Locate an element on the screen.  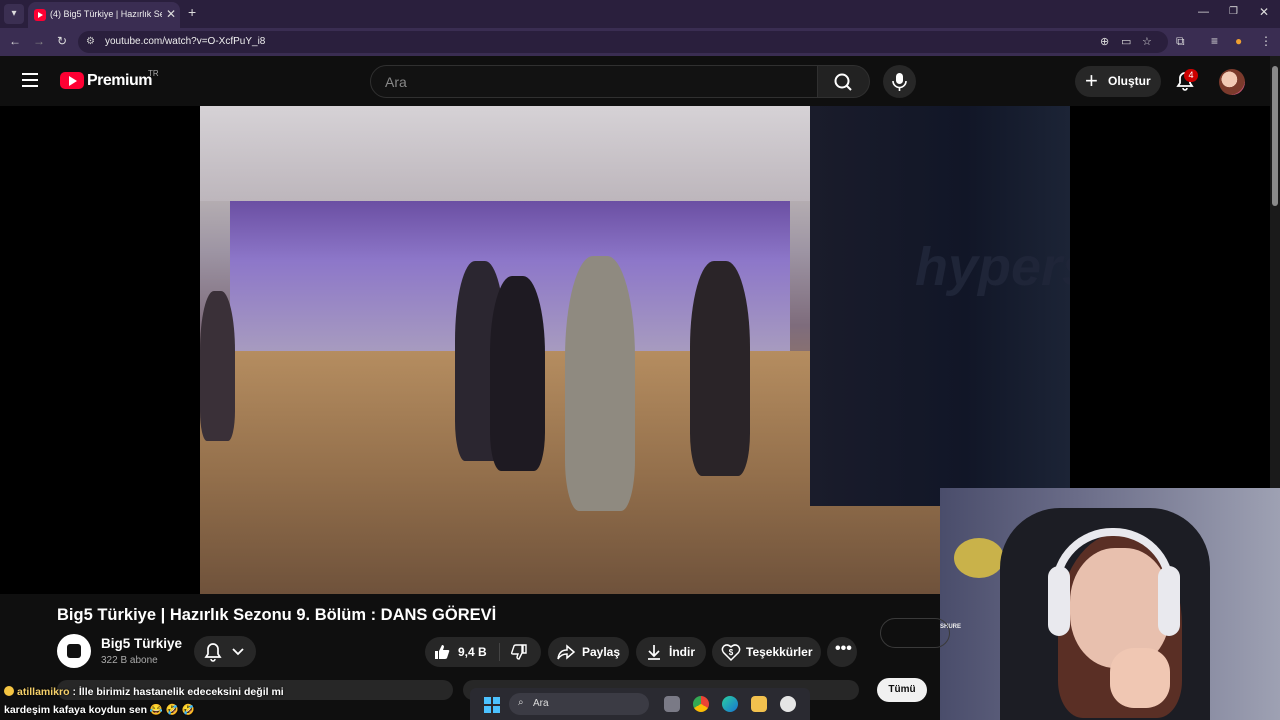
share-button: Paylaş is located at coordinates (588, 652).